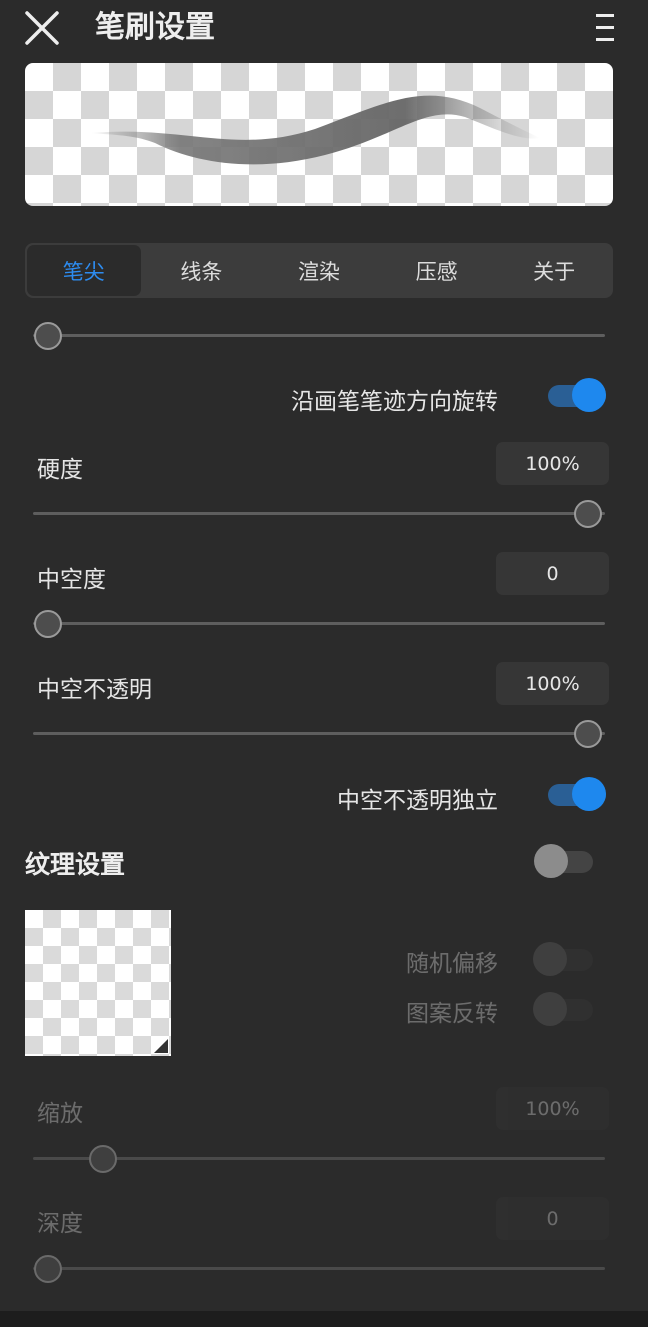 This screenshot has width=648, height=1327. I want to click on texture-preview, so click(98, 983).